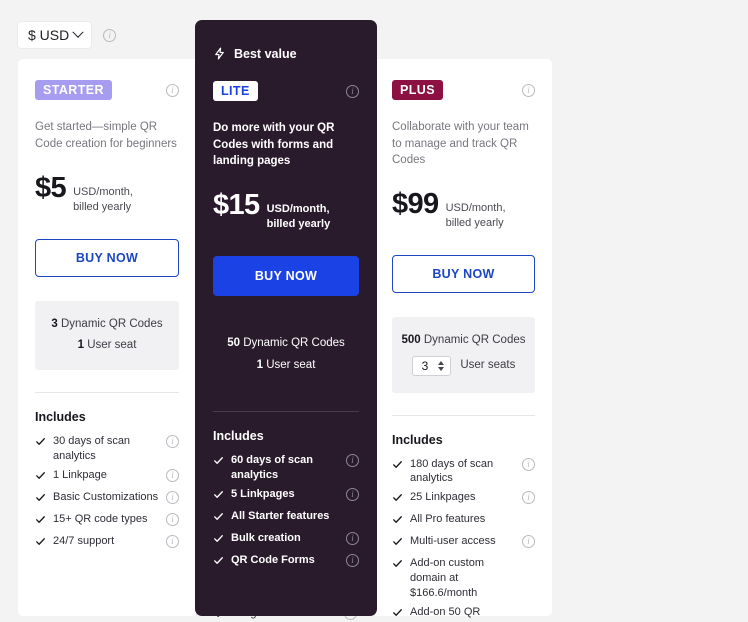 Image resolution: width=748 pixels, height=622 pixels. What do you see at coordinates (265, 53) in the screenshot?
I see `best-value-label: Best value` at bounding box center [265, 53].